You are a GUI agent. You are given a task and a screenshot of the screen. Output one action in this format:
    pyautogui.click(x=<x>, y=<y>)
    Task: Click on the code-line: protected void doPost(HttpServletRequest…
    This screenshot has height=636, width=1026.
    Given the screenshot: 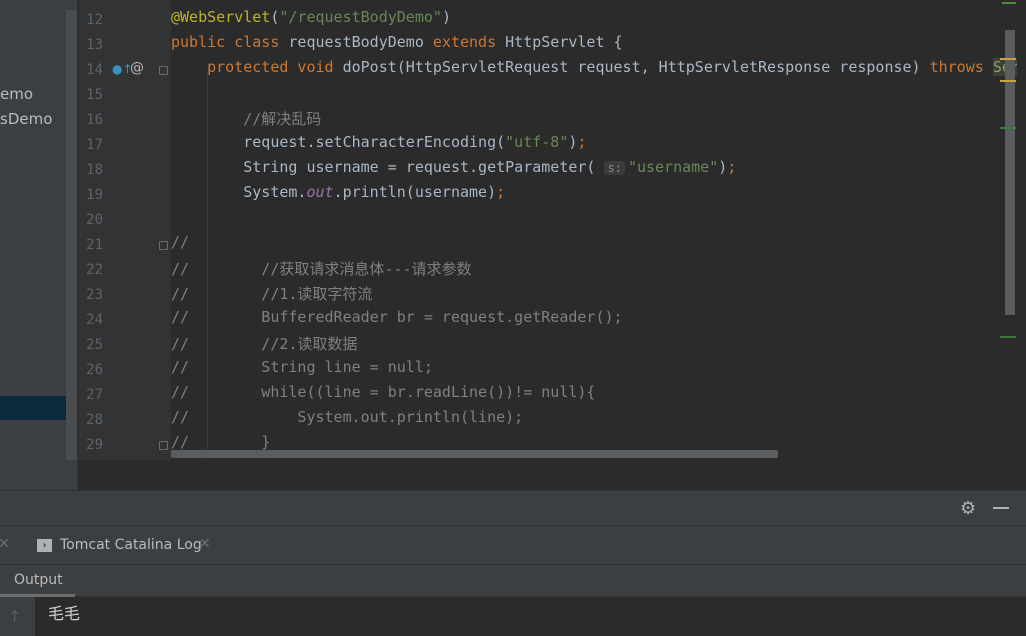 What is the action you would take?
    pyautogui.click(x=594, y=70)
    